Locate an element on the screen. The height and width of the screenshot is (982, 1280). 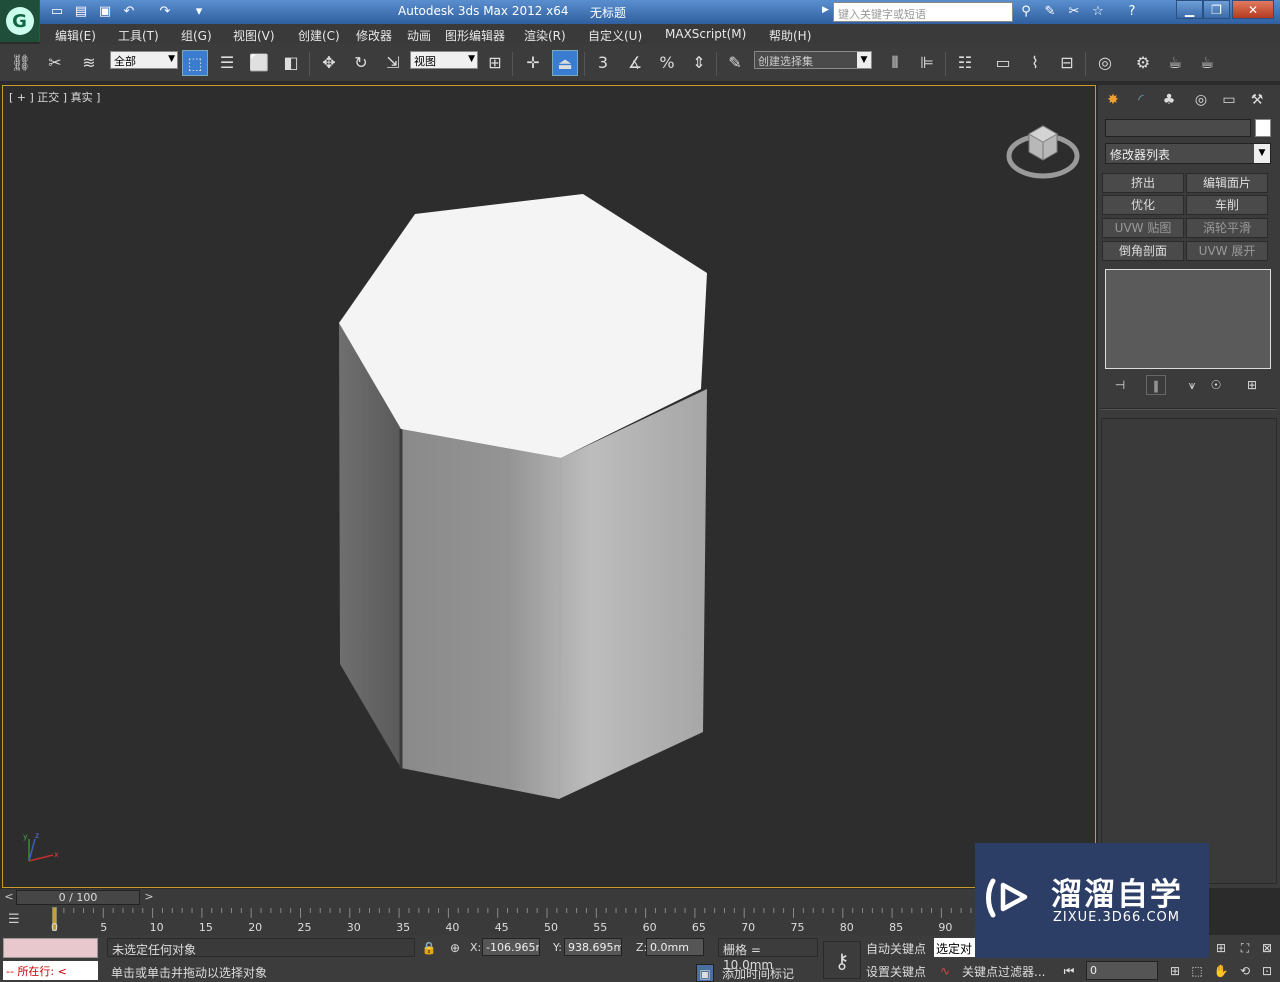
listener-line: -- 所在行: < is located at coordinates (50, 970).